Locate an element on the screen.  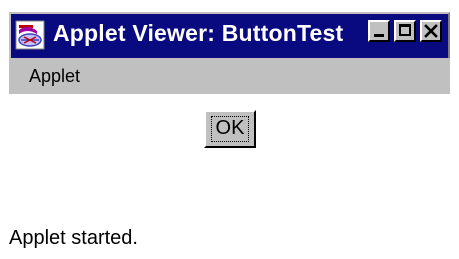
minimize-icon is located at coordinates (379, 35).